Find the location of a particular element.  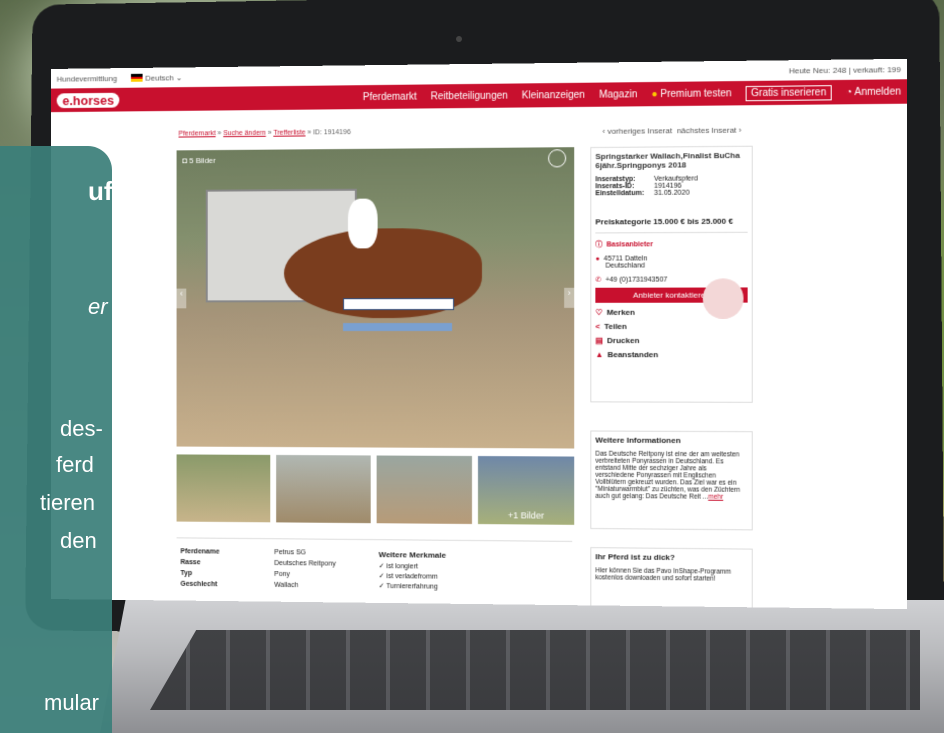

detail-value: Petrus SG is located at coordinates (290, 553).